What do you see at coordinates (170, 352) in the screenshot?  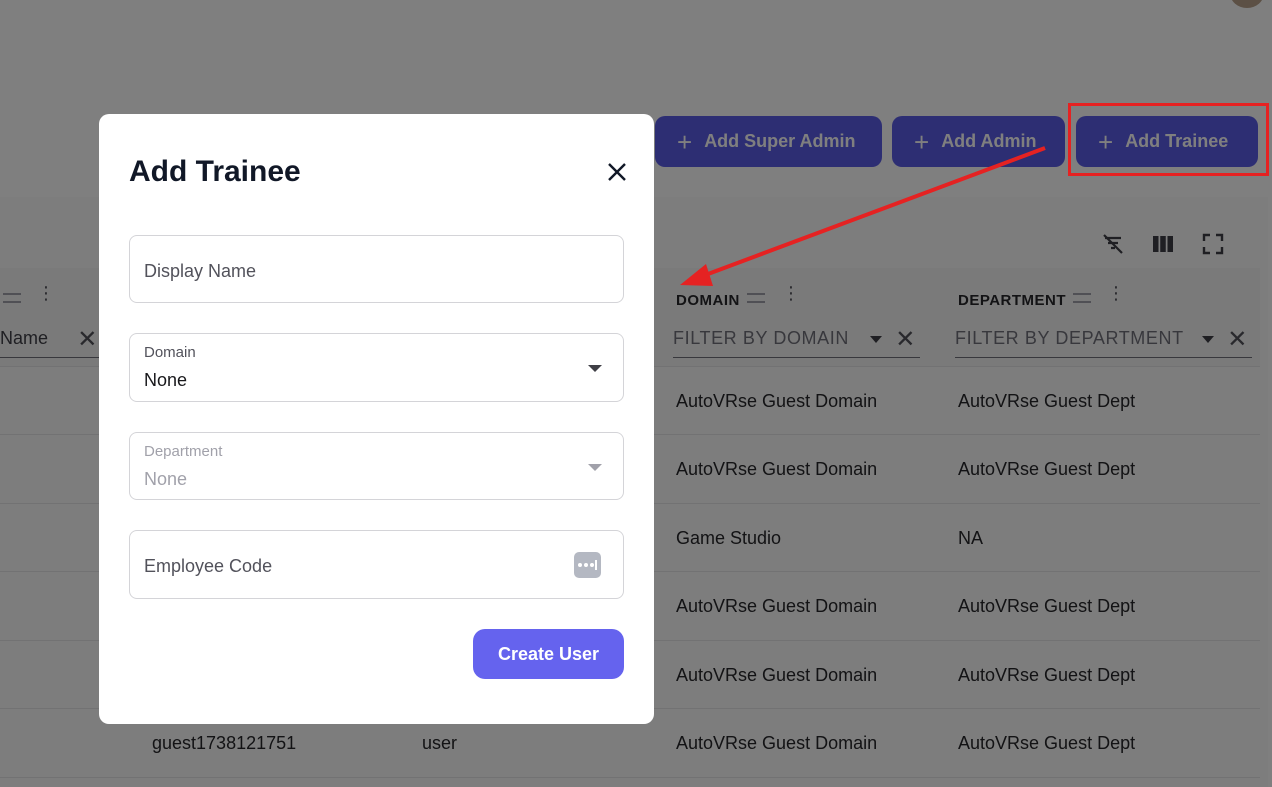 I see `domain-select-label: Domain` at bounding box center [170, 352].